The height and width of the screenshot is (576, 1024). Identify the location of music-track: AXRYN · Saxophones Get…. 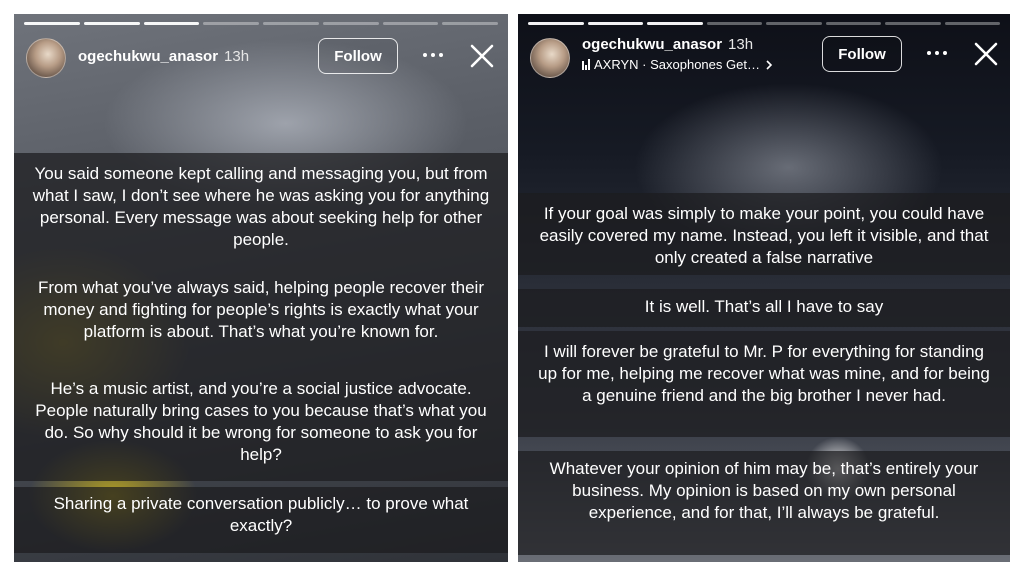
(677, 64).